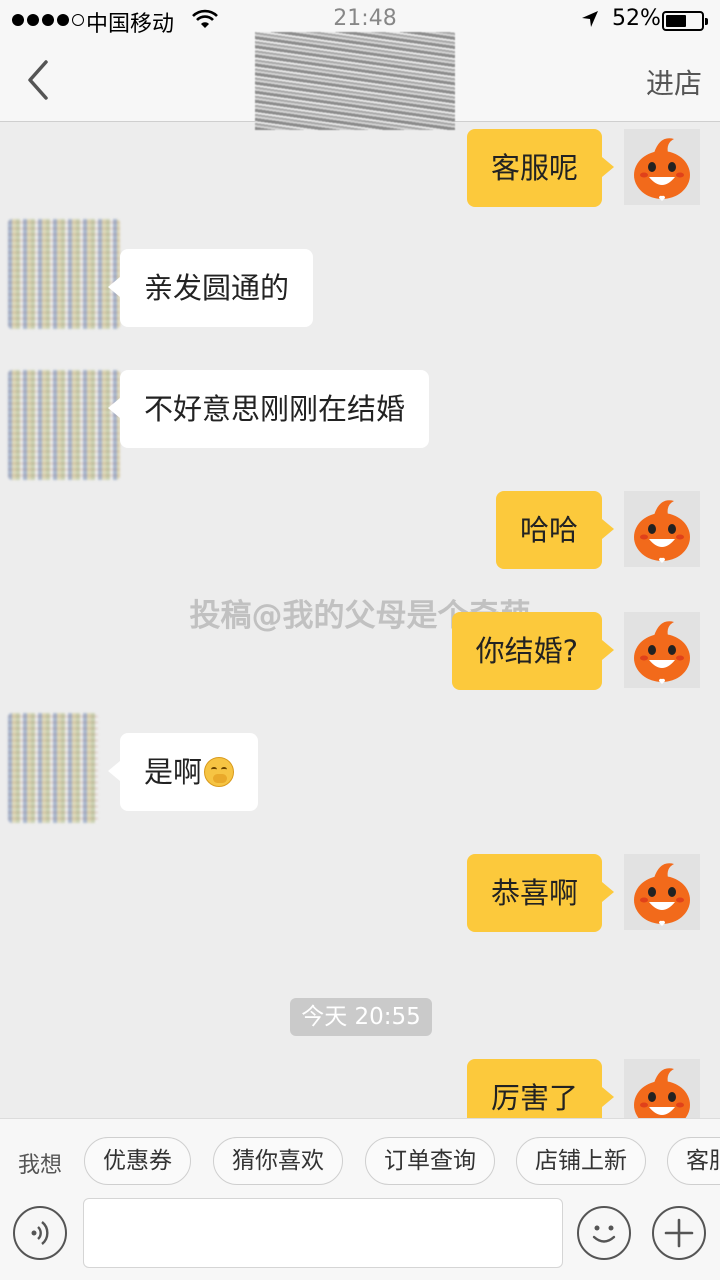 Image resolution: width=720 pixels, height=1280 pixels. I want to click on status-time: 21:48, so click(365, 18).